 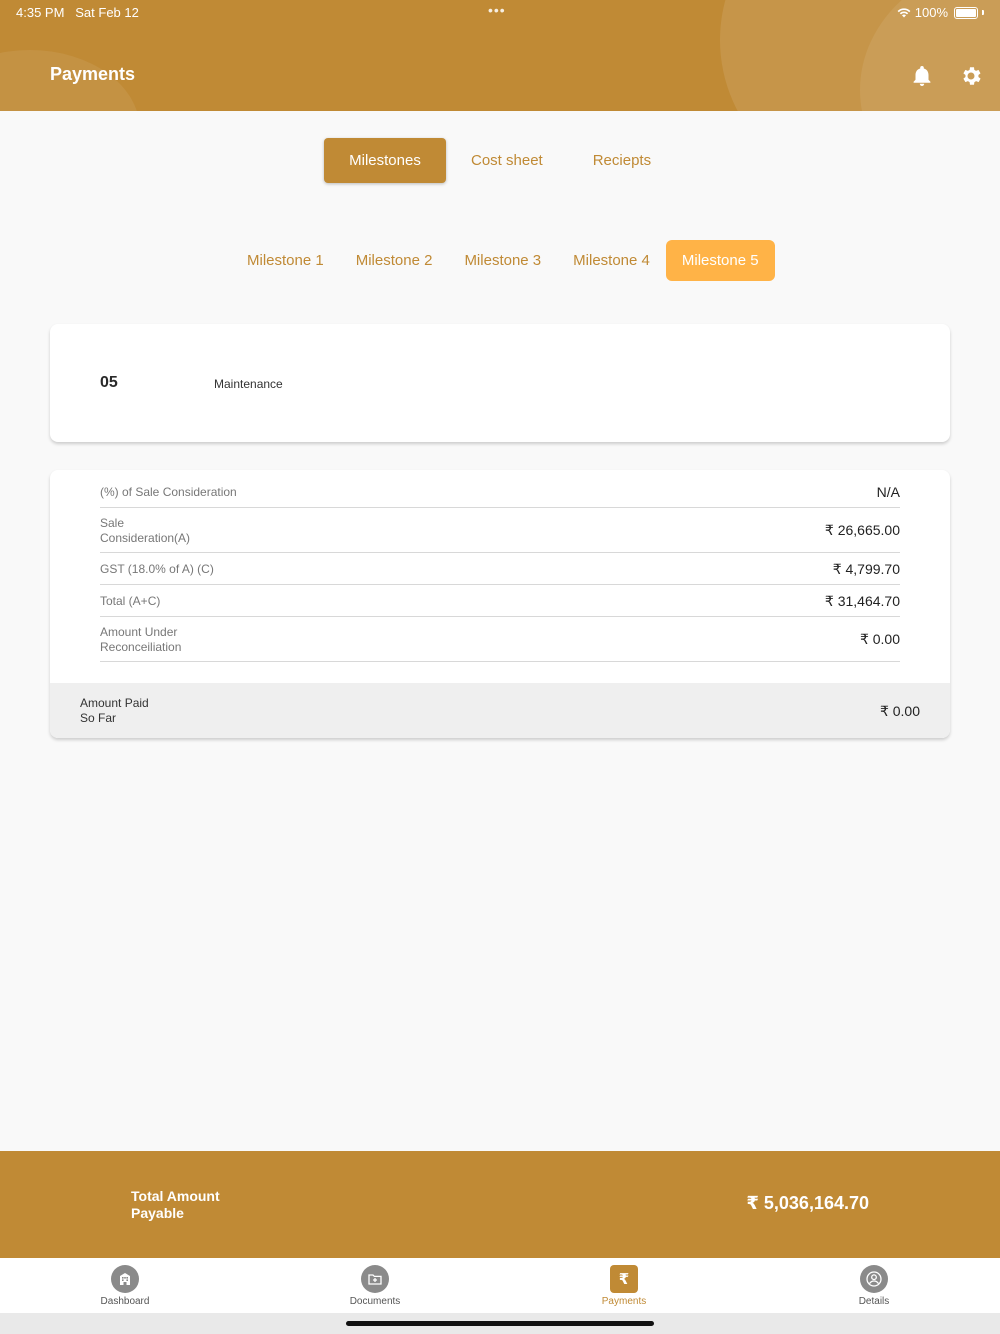 I want to click on home-indicator, so click(x=500, y=1323).